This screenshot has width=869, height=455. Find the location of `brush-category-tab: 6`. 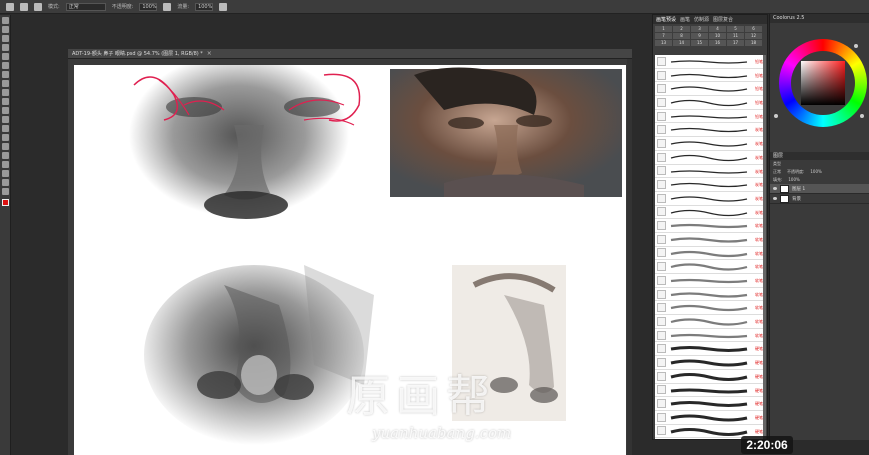

brush-category-tab: 6 is located at coordinates (753, 29).